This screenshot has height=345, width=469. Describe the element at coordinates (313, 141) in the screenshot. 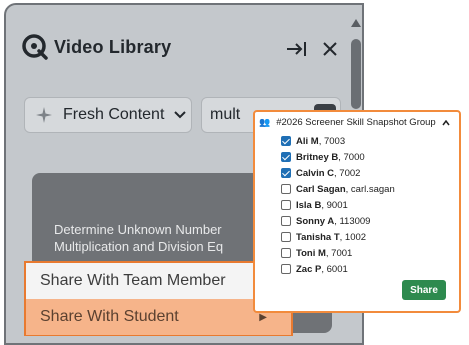

I see `student-row: Ali M, 7003` at that location.